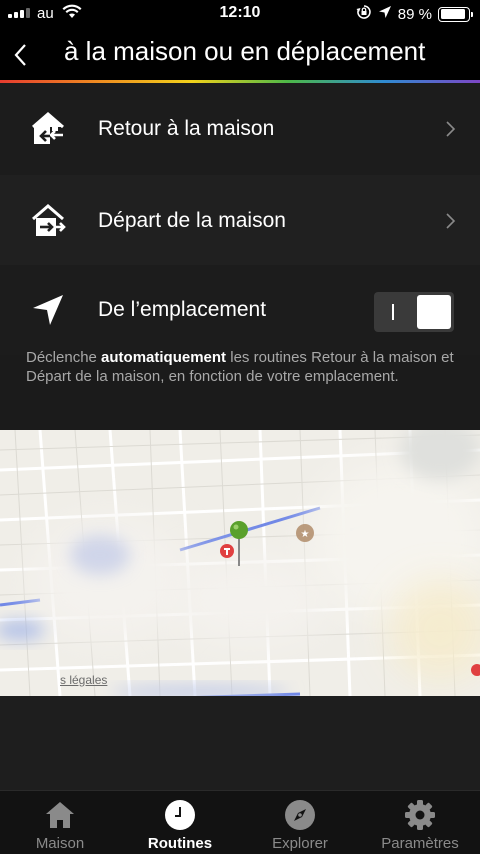 The height and width of the screenshot is (854, 480). What do you see at coordinates (192, 220) in the screenshot?
I see `row-label: Départ de la maison` at bounding box center [192, 220].